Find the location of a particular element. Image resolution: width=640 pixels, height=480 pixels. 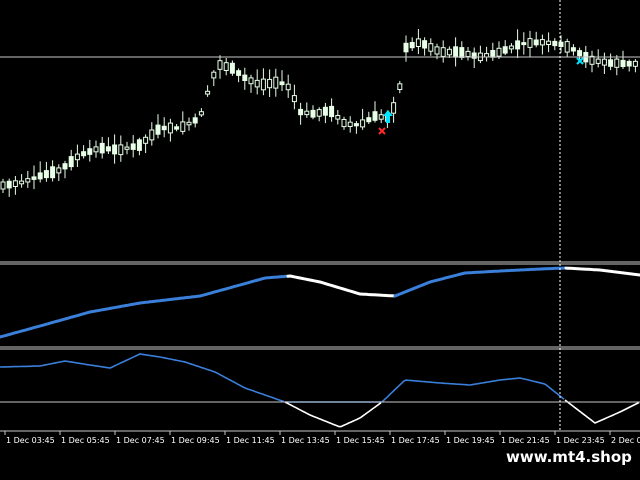

time-tick-label: 1 Dec 19:45 is located at coordinates (470, 440).